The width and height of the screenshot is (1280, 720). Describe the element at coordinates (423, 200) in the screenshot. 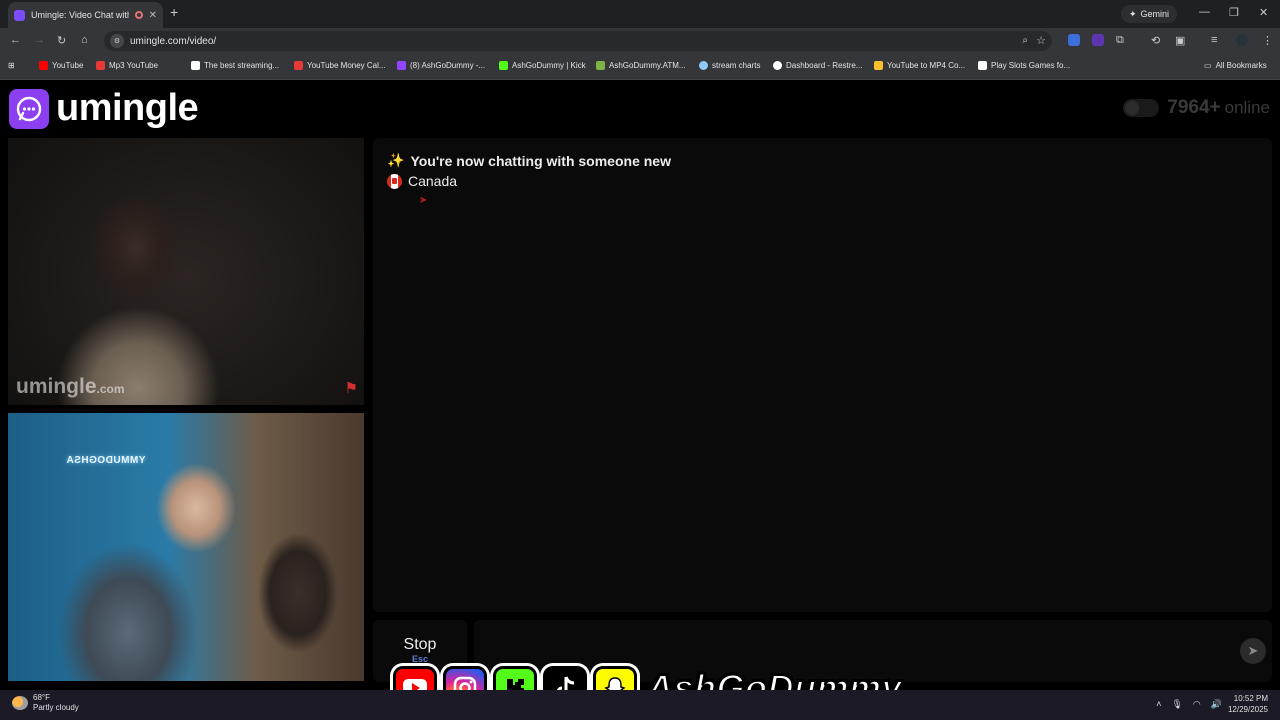

I see `mouse-cursor-icon: ➤` at that location.